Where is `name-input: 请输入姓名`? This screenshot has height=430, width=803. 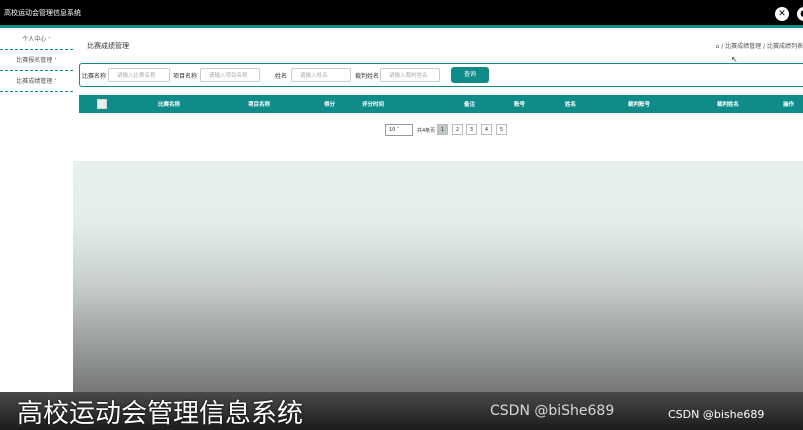
name-input: 请输入姓名 is located at coordinates (321, 75).